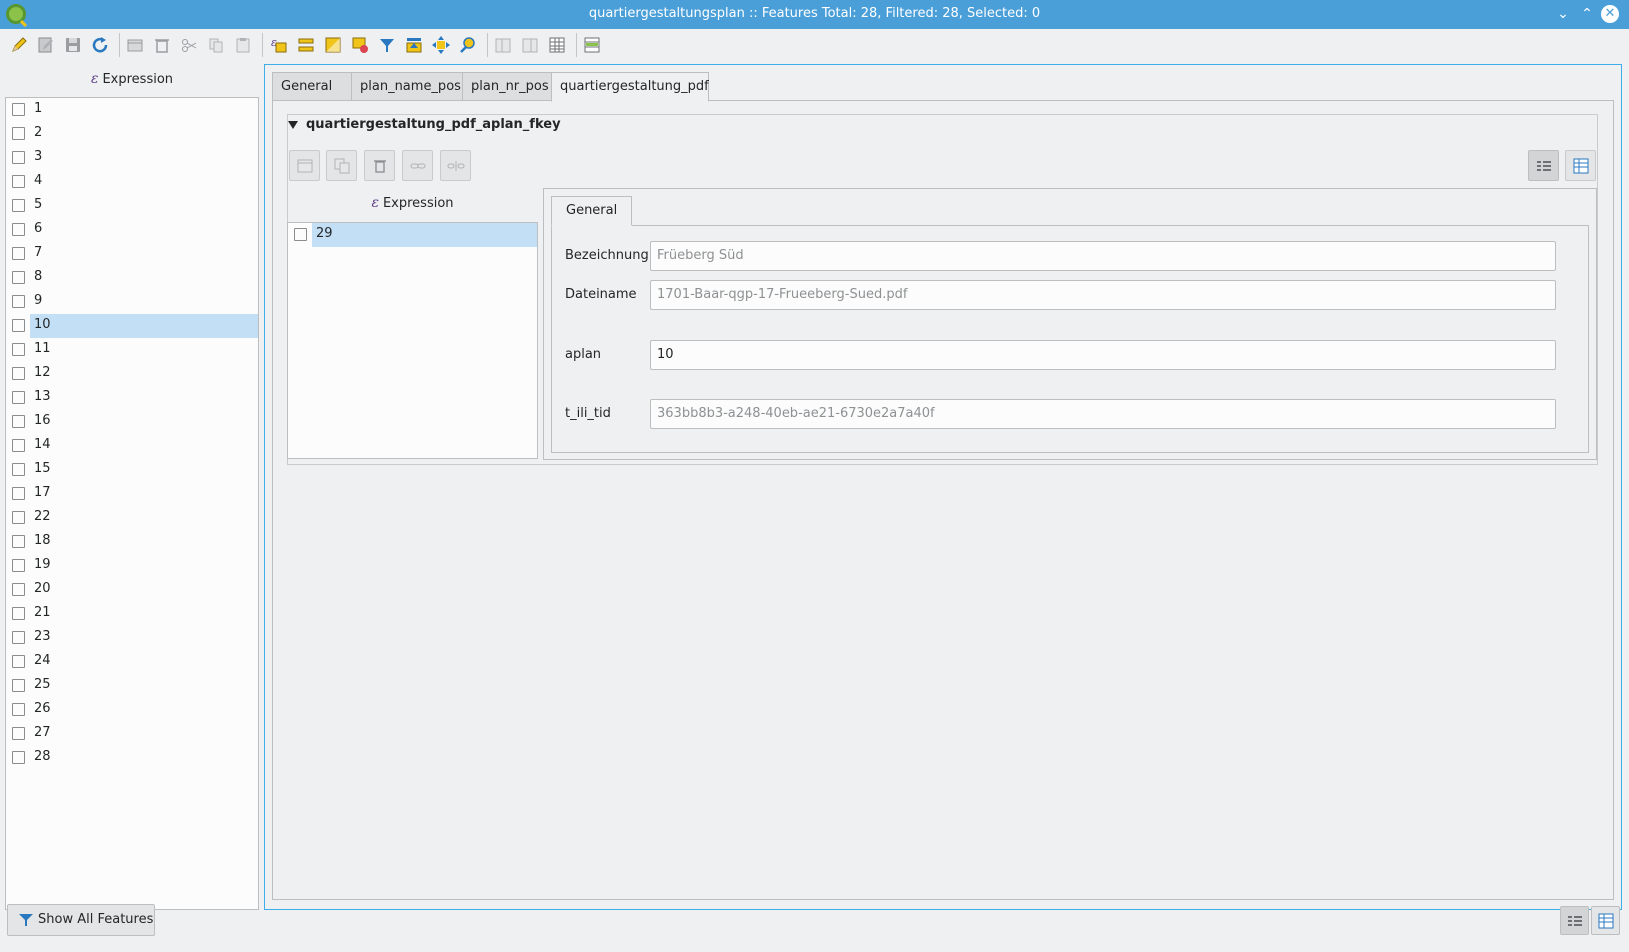 The image size is (1629, 952). Describe the element at coordinates (312, 86) in the screenshot. I see `tab-general: General` at that location.